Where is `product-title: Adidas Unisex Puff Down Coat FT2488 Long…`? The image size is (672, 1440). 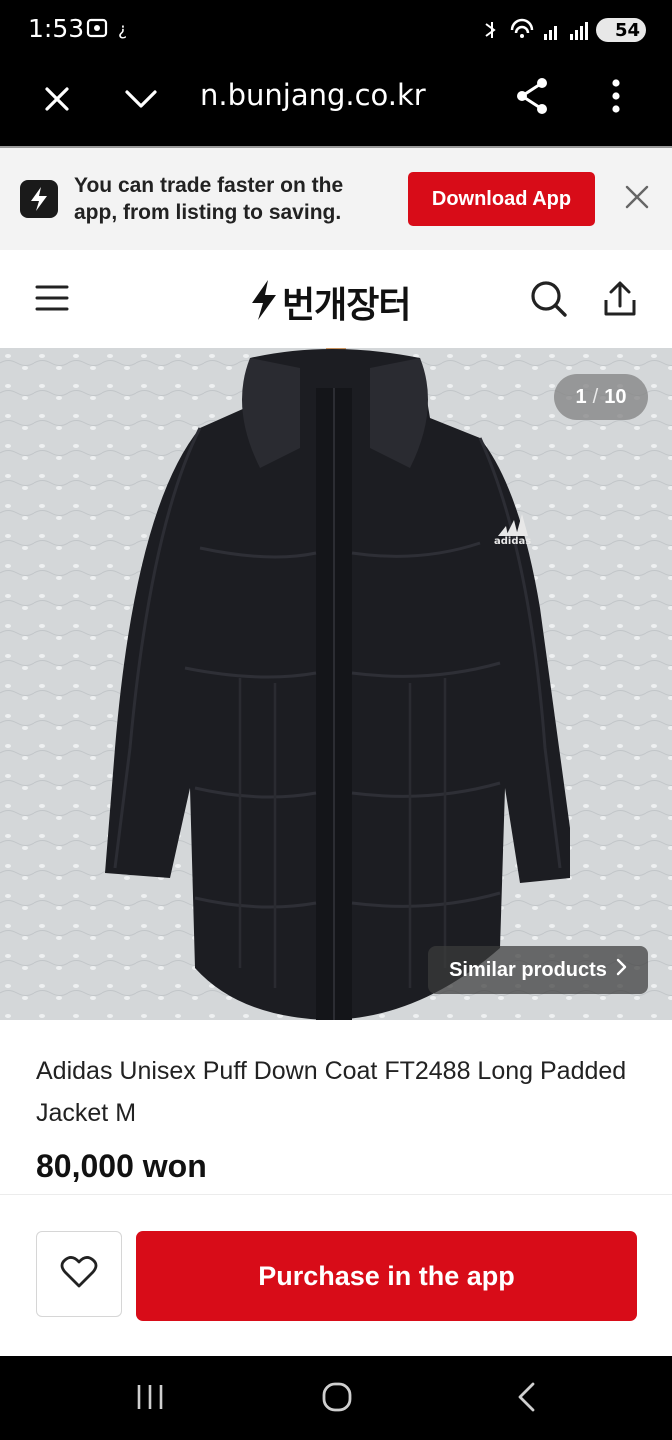
product-title: Adidas Unisex Puff Down Coat FT2488 Long… is located at coordinates (331, 1092).